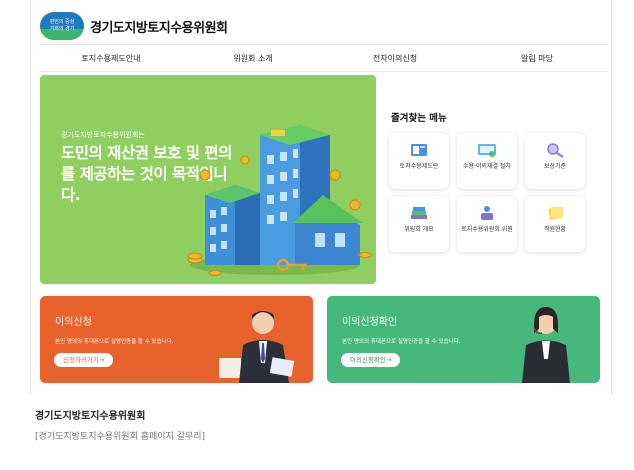  Describe the element at coordinates (487, 161) in the screenshot. I see `favorite-expropriation-procedure: 수용·이의재결 절차` at that location.